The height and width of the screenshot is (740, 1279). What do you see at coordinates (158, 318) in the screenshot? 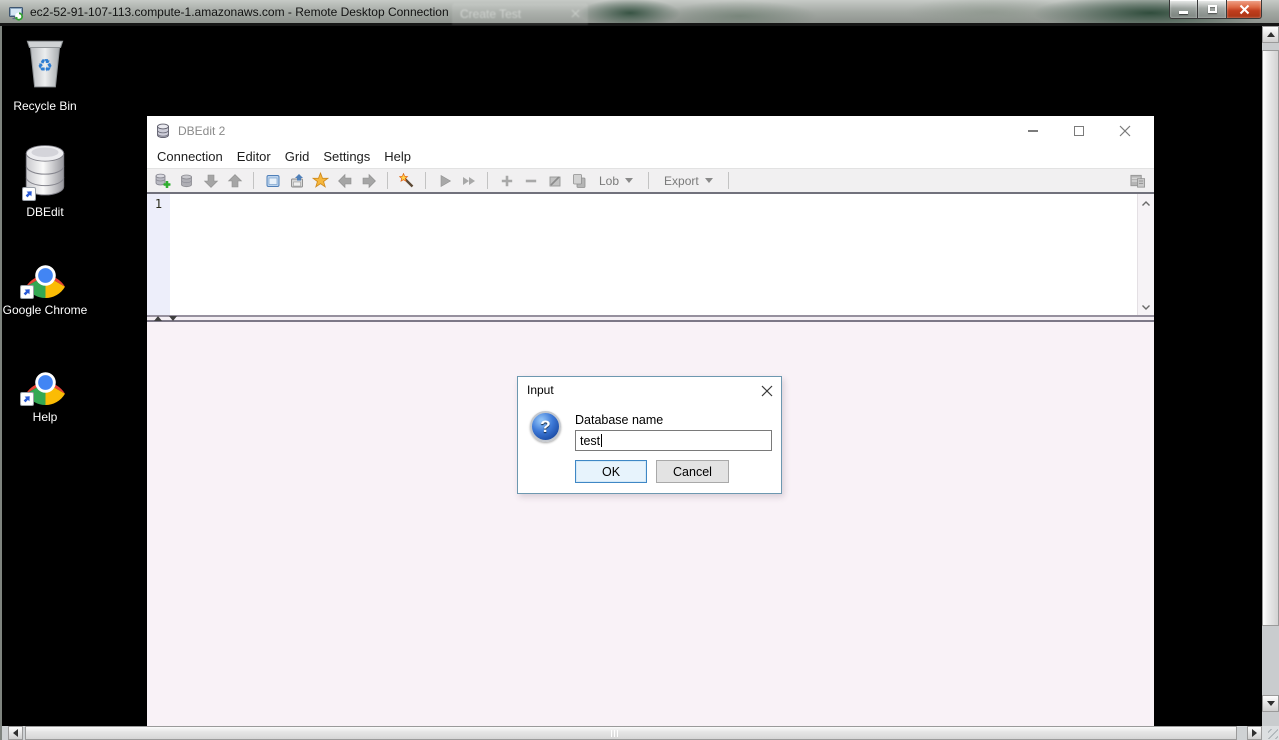
I see `collapse-up-icon` at bounding box center [158, 318].